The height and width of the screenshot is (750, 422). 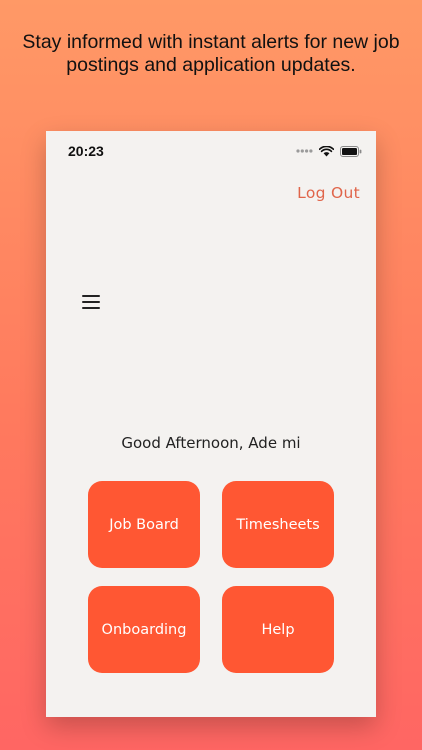 I want to click on status-bar: 20:23, so click(x=211, y=151).